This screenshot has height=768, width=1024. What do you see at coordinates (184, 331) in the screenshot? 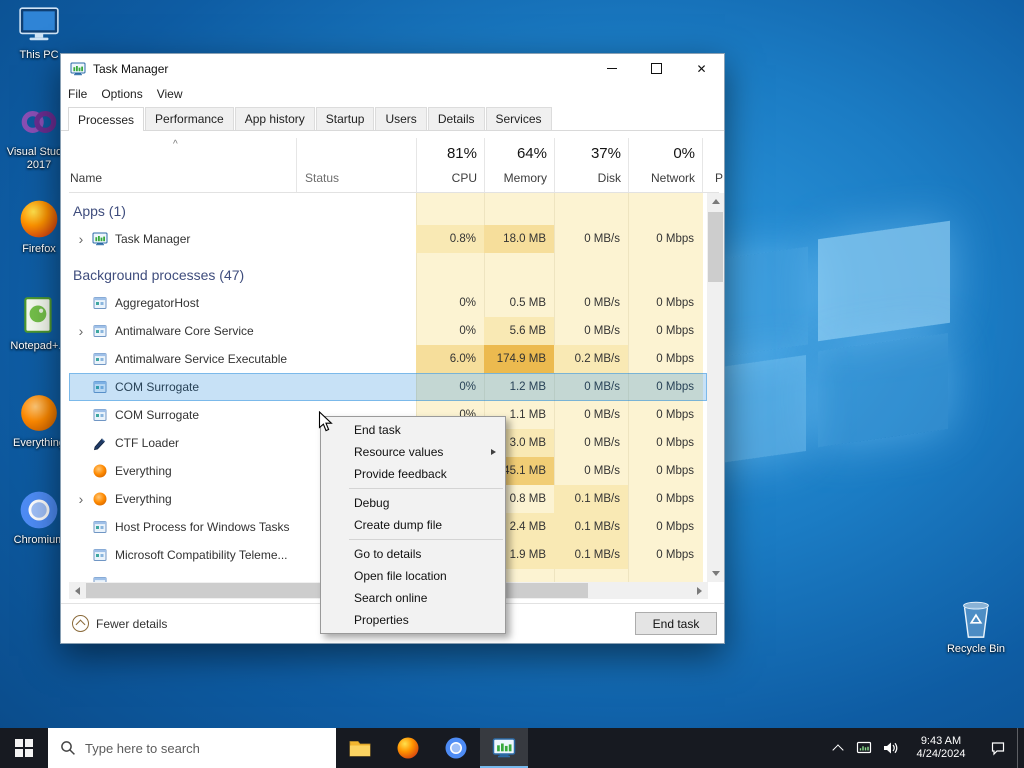
I see `process-name: Antimalware Core Service` at bounding box center [184, 331].